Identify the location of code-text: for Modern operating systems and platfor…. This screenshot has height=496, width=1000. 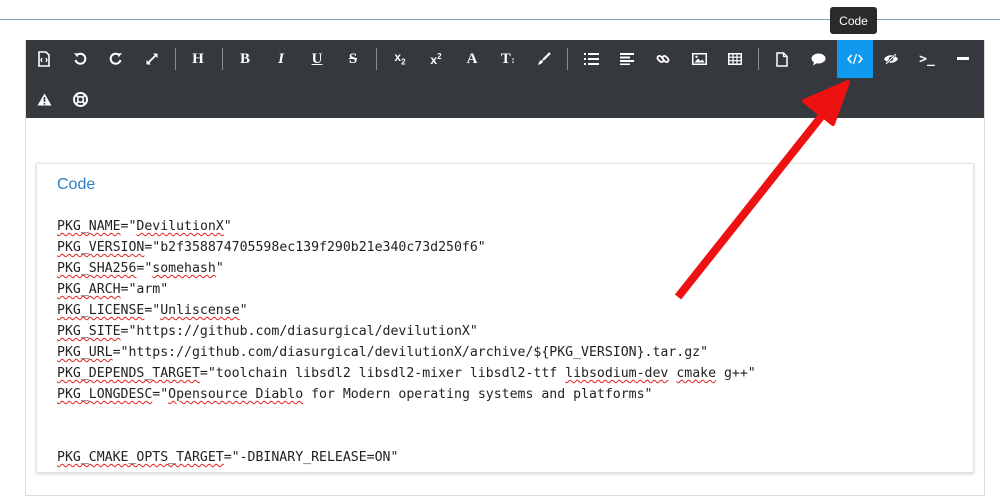
(478, 394).